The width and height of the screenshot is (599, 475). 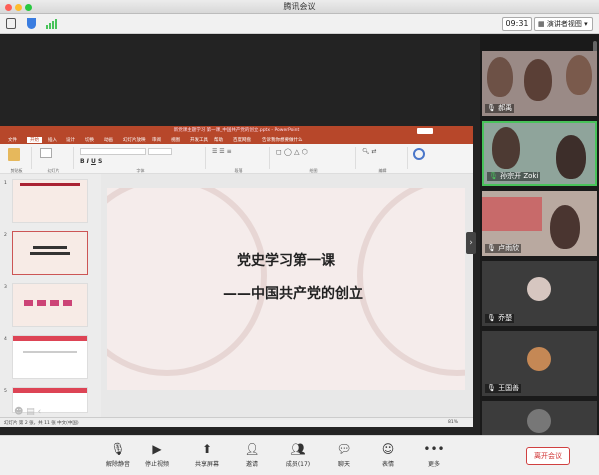 I want to click on button-label: 表情, so click(x=387, y=464).